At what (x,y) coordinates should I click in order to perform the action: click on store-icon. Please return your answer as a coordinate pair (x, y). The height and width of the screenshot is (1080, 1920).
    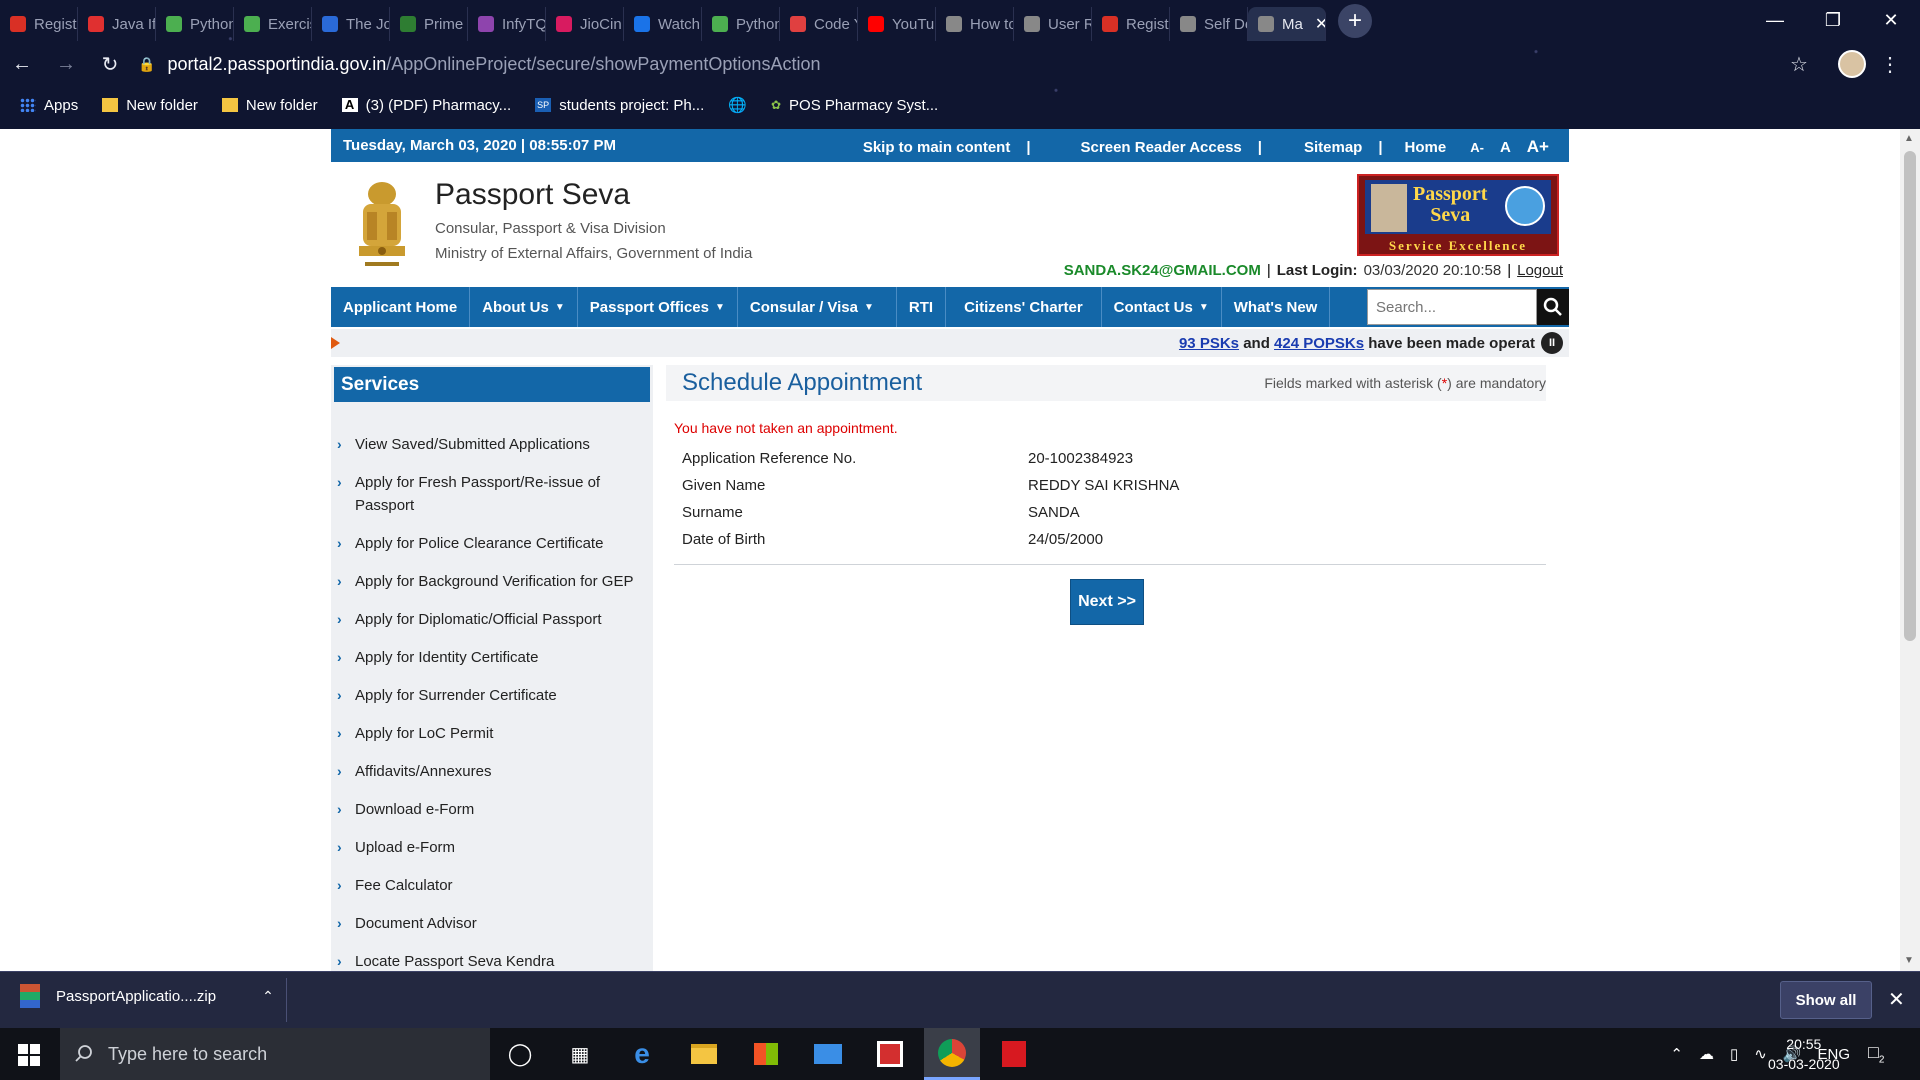
    Looking at the image, I should click on (766, 1054).